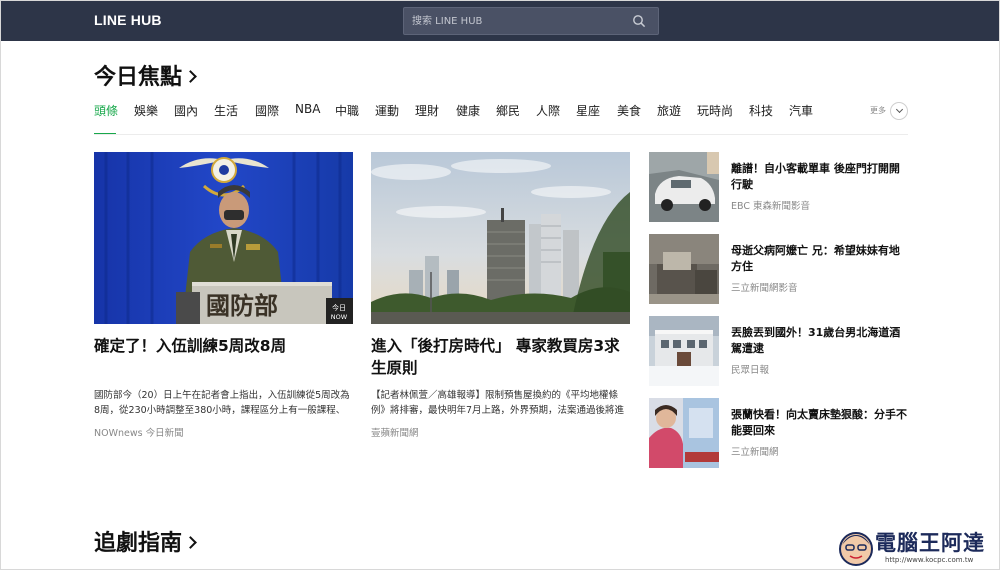 This screenshot has height=570, width=1000. What do you see at coordinates (226, 110) in the screenshot?
I see `tab-life: 生活` at bounding box center [226, 110].